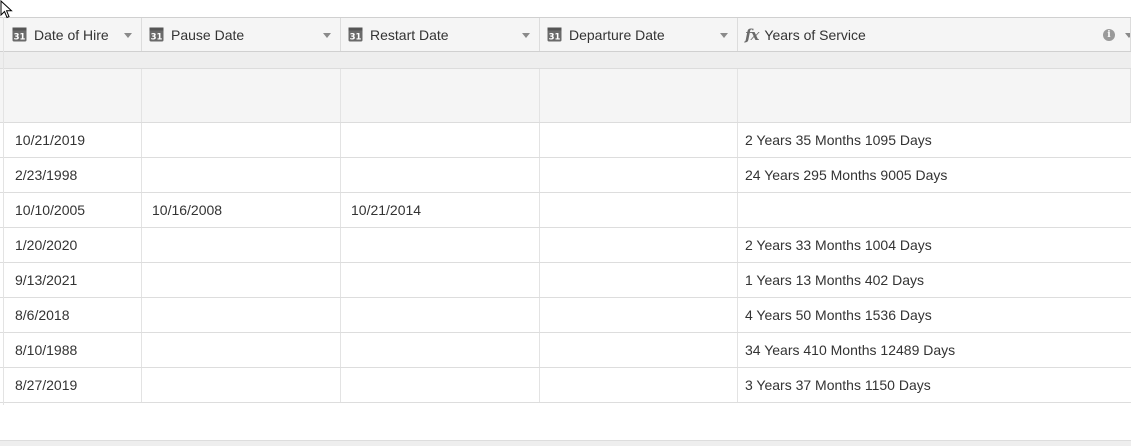 The width and height of the screenshot is (1131, 446). What do you see at coordinates (934, 280) in the screenshot?
I see `years-of-service-cell: 1 Years 13 Months 402 Days` at bounding box center [934, 280].